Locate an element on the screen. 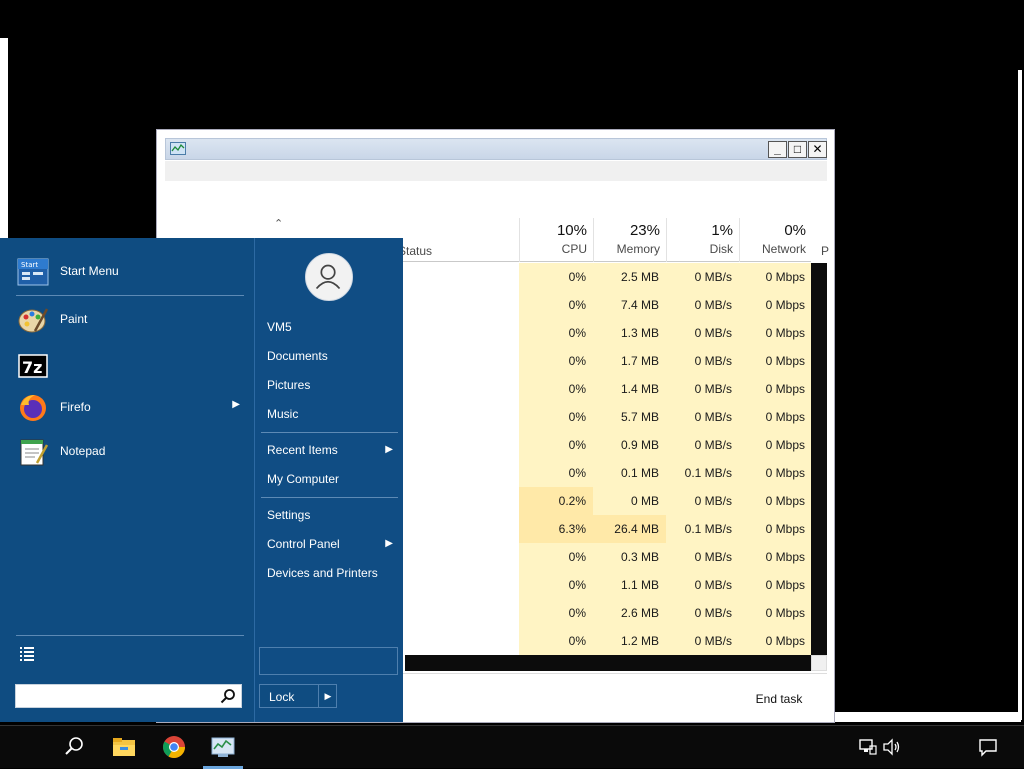  program-start-menu: Start Start Menu is located at coordinates (129, 272).